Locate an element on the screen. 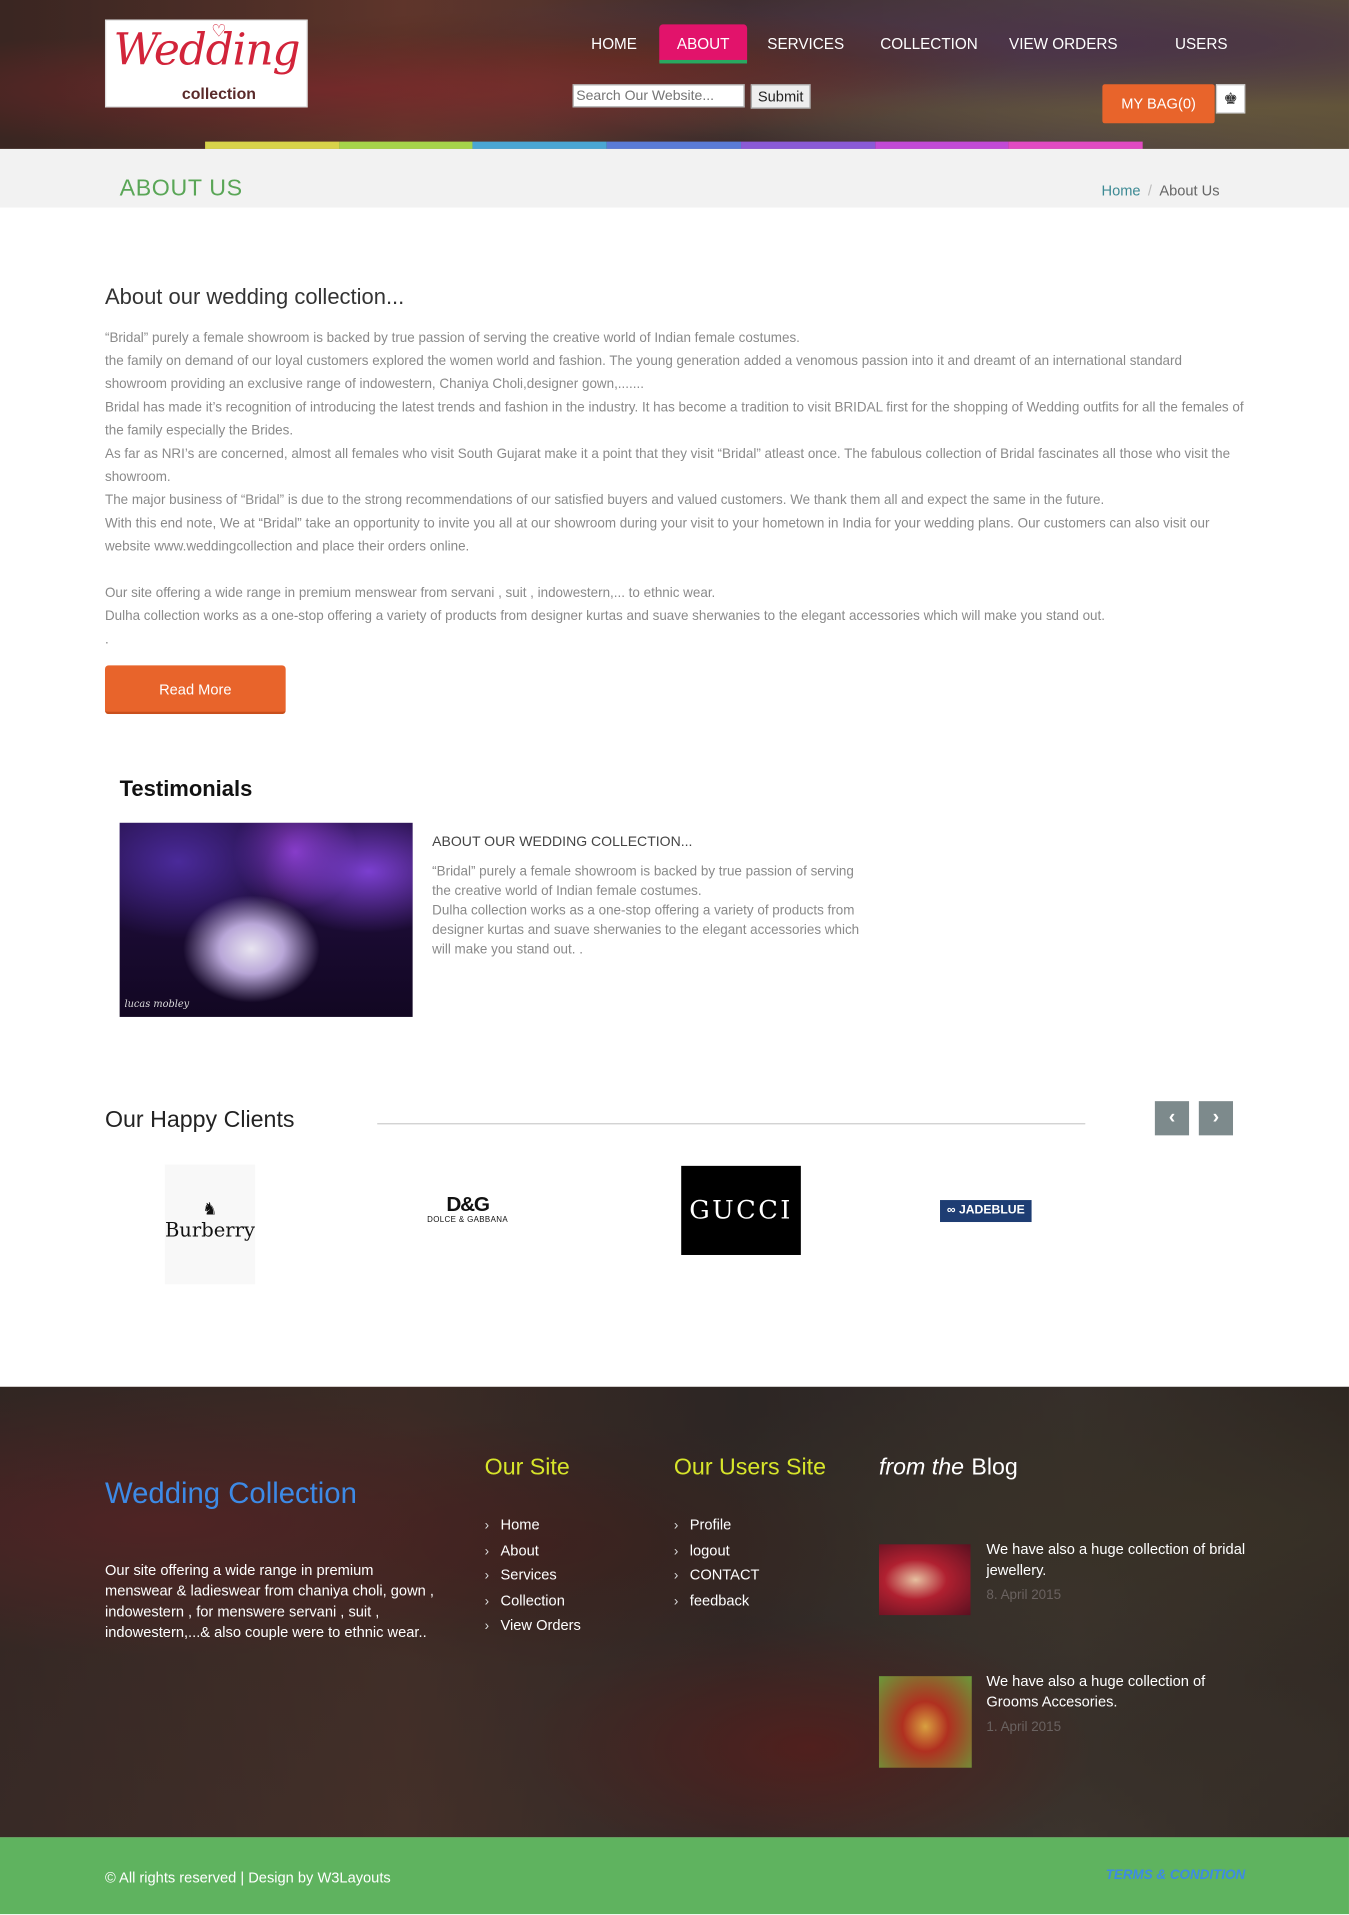 Image resolution: width=1349 pixels, height=1915 pixels. breadcrumb: Home / About Us is located at coordinates (1161, 190).